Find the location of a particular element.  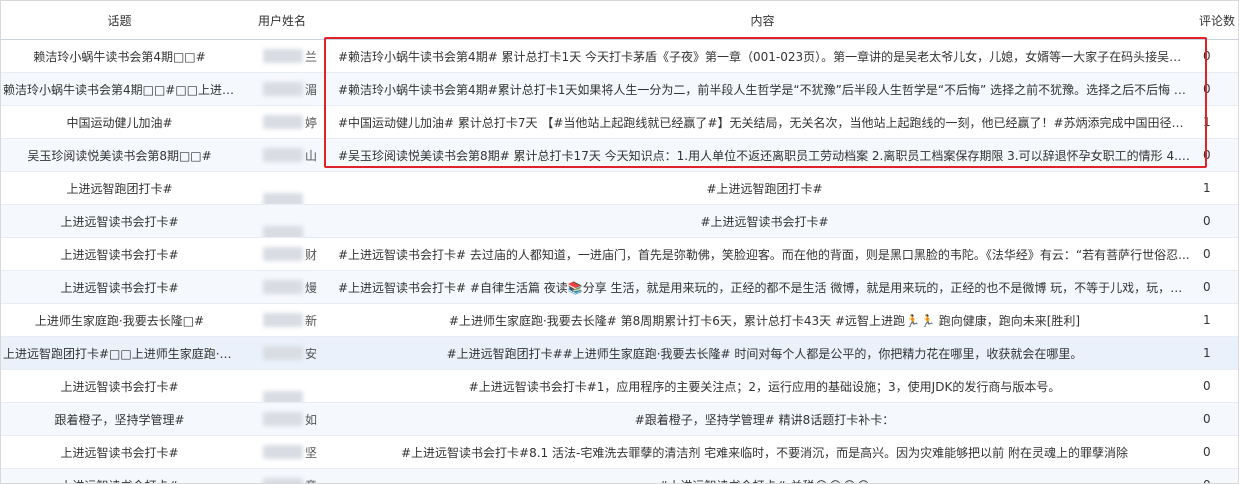

table-row: 上进远智跑团打卡# #上进远智跑团打卡# 1 is located at coordinates (619, 188).